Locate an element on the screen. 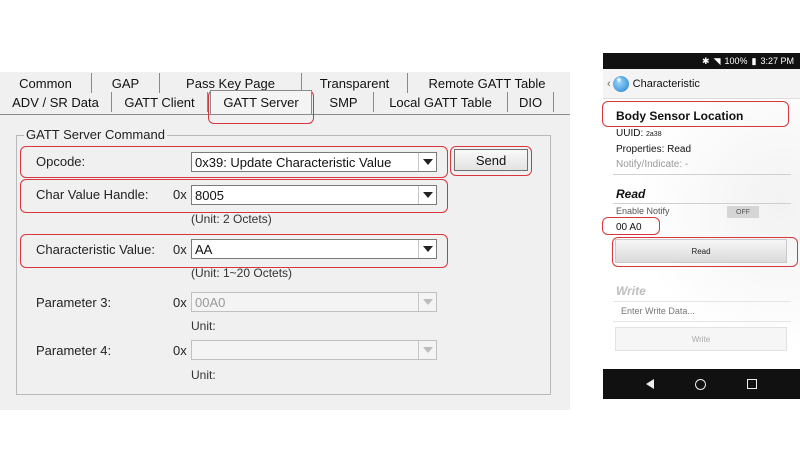 The height and width of the screenshot is (472, 800). characteristic-value-select: AA is located at coordinates (314, 249).